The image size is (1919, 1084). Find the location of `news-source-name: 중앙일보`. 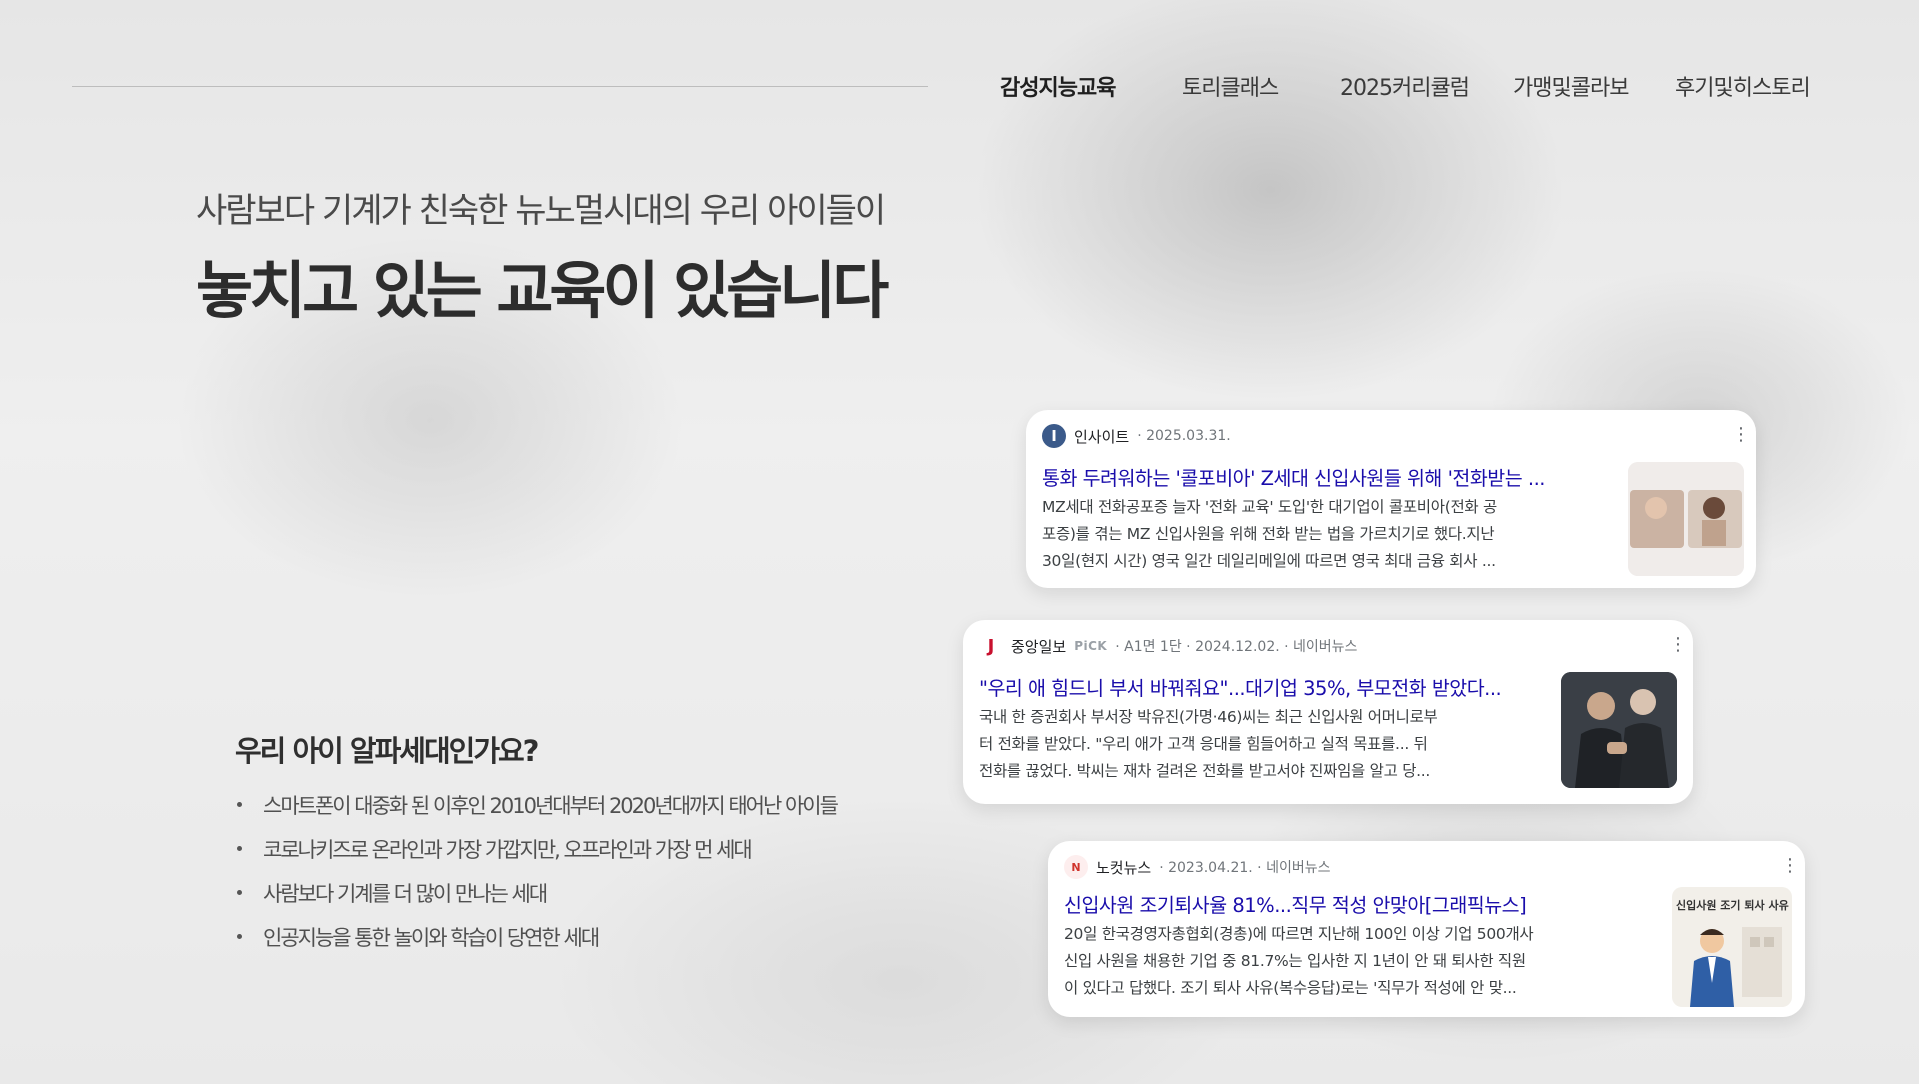

news-source-name: 중앙일보 is located at coordinates (1039, 646).